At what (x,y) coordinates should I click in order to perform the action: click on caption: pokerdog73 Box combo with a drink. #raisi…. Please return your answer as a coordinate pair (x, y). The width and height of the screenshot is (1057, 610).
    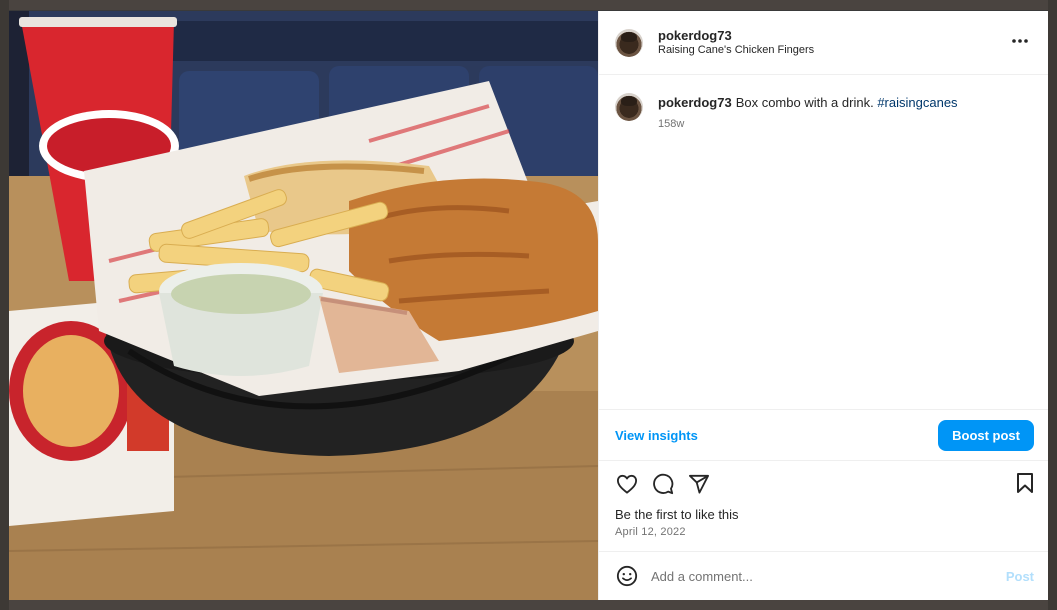
    Looking at the image, I should click on (823, 111).